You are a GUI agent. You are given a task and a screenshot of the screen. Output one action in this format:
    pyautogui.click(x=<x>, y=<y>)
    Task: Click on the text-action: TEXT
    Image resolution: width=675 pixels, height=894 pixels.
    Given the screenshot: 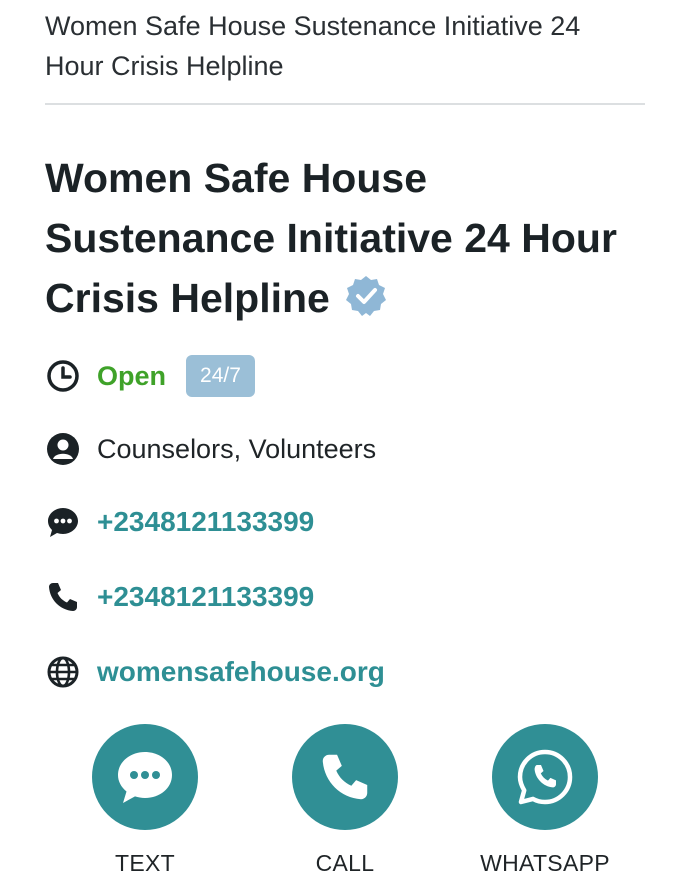 What is the action you would take?
    pyautogui.click(x=145, y=800)
    